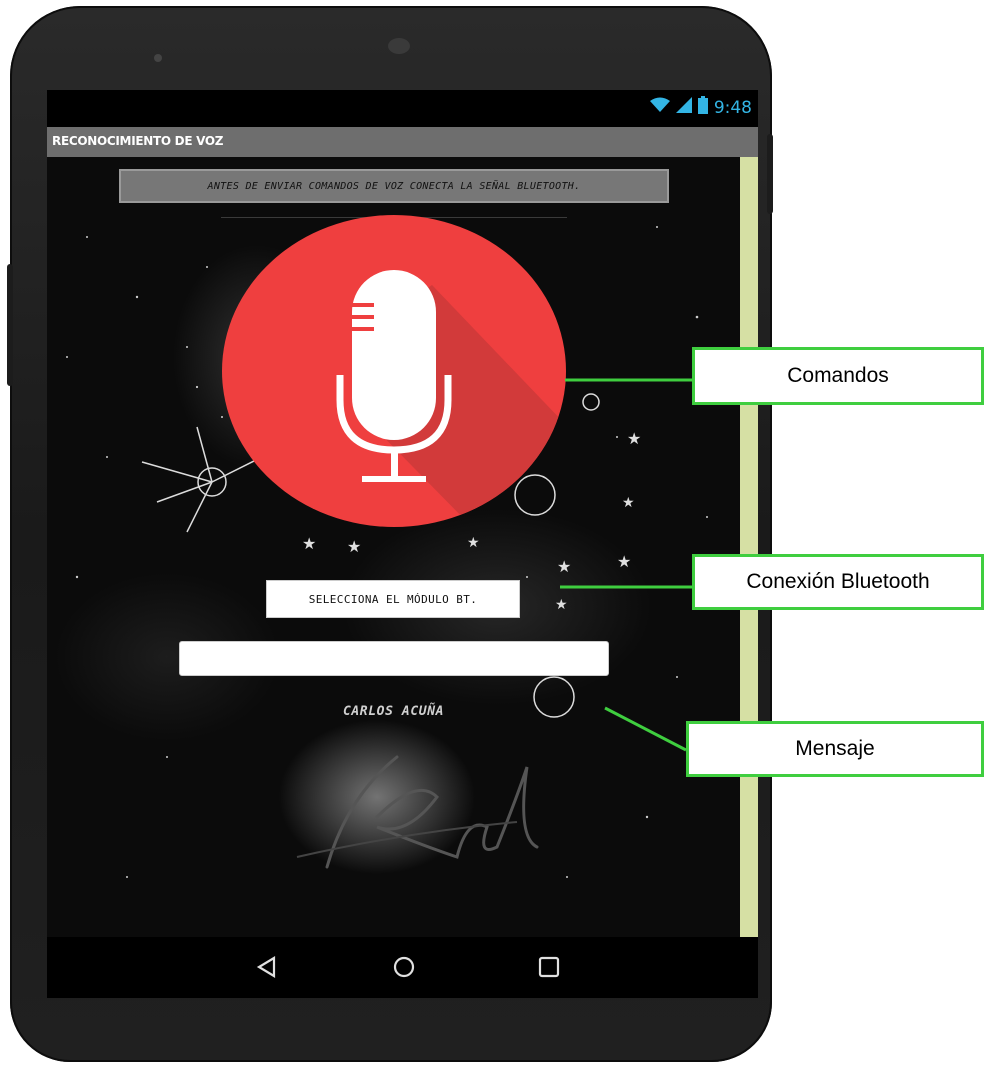 The image size is (984, 1067). What do you see at coordinates (838, 376) in the screenshot?
I see `callout-commands: Comandos` at bounding box center [838, 376].